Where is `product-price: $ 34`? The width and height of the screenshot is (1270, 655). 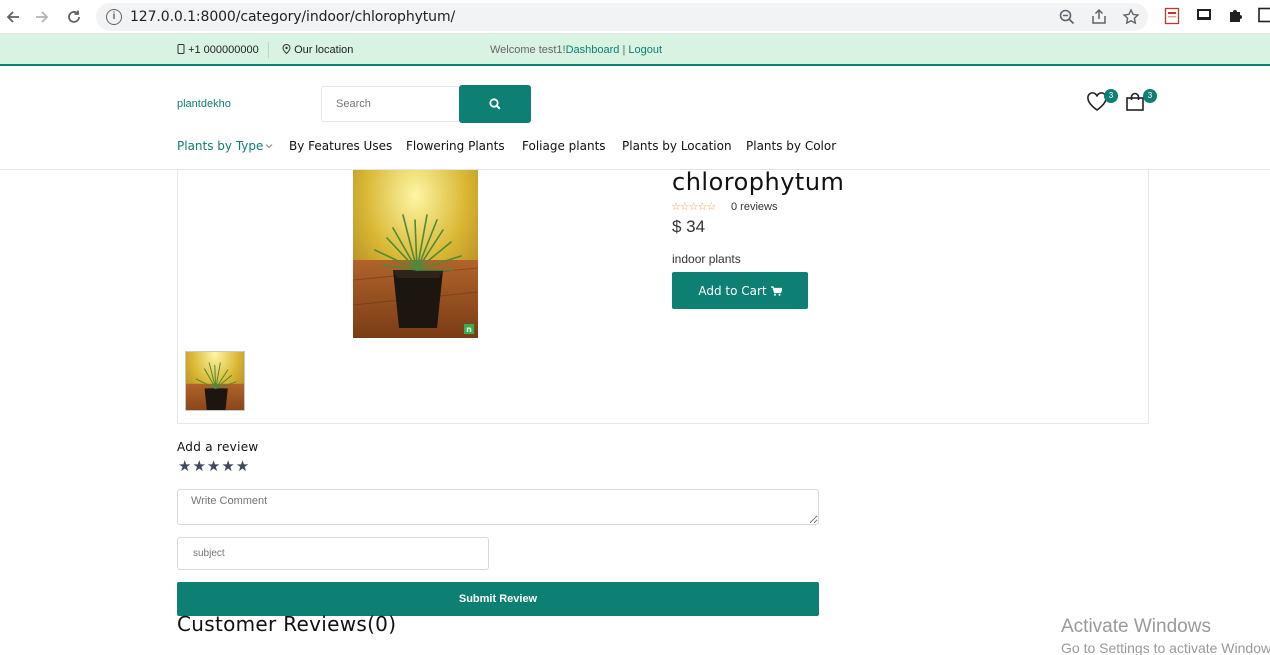
product-price: $ 34 is located at coordinates (689, 226).